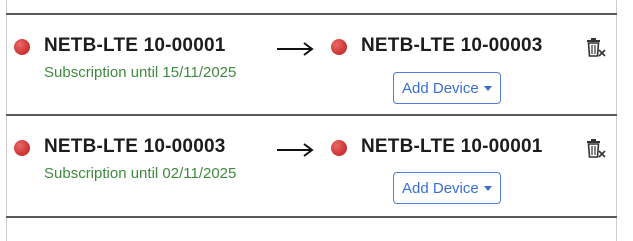 This screenshot has width=633, height=241. I want to click on subscription-text: Subscription until 02/11/2025, so click(140, 173).